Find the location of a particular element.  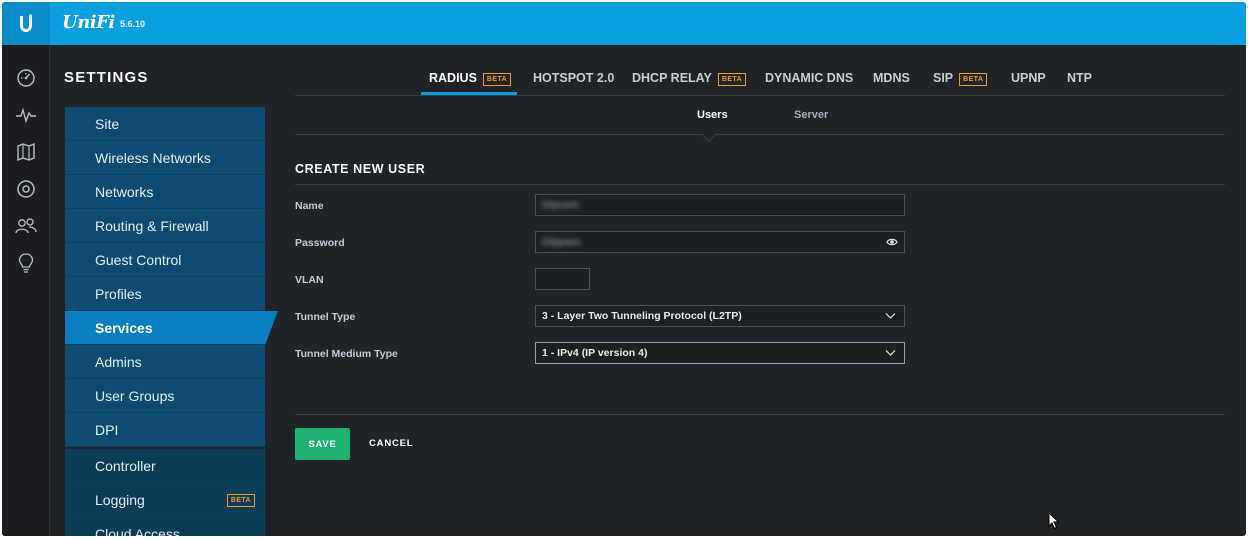

menu-item-controller: Controller is located at coordinates (165, 466).